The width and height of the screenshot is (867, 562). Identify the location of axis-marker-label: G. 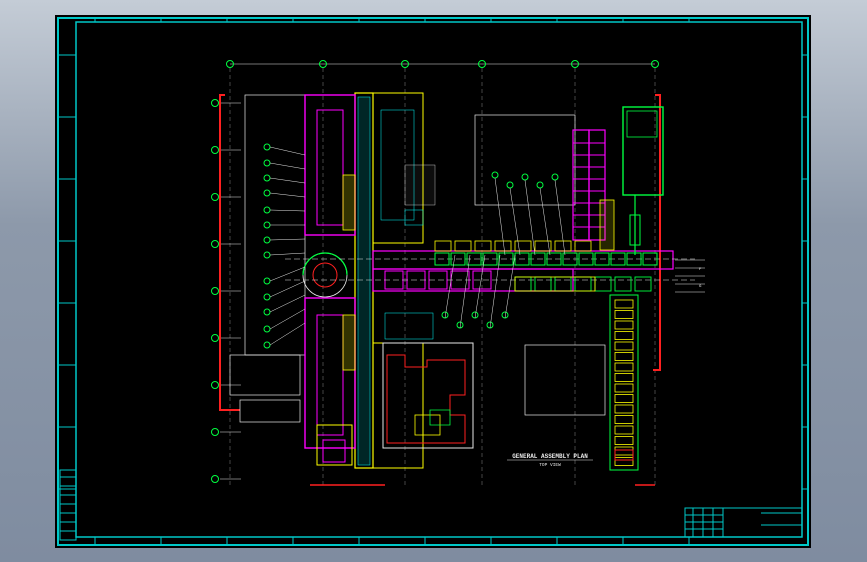
(700, 287).